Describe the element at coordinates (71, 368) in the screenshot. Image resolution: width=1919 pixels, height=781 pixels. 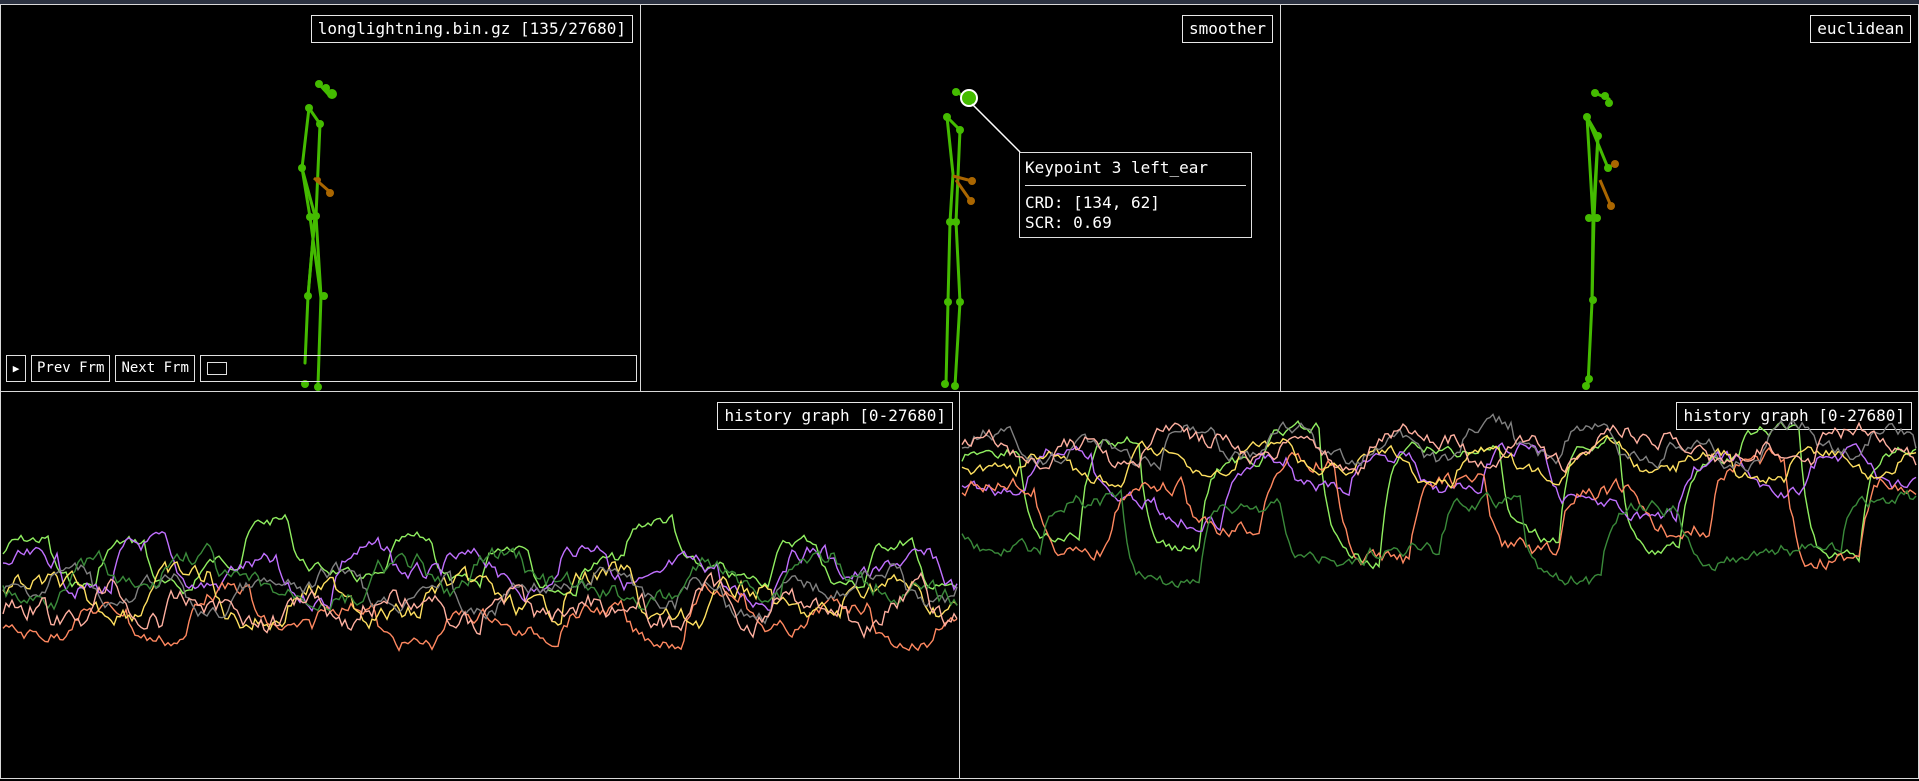
I see `prev-frame-button: Prev Frm` at that location.